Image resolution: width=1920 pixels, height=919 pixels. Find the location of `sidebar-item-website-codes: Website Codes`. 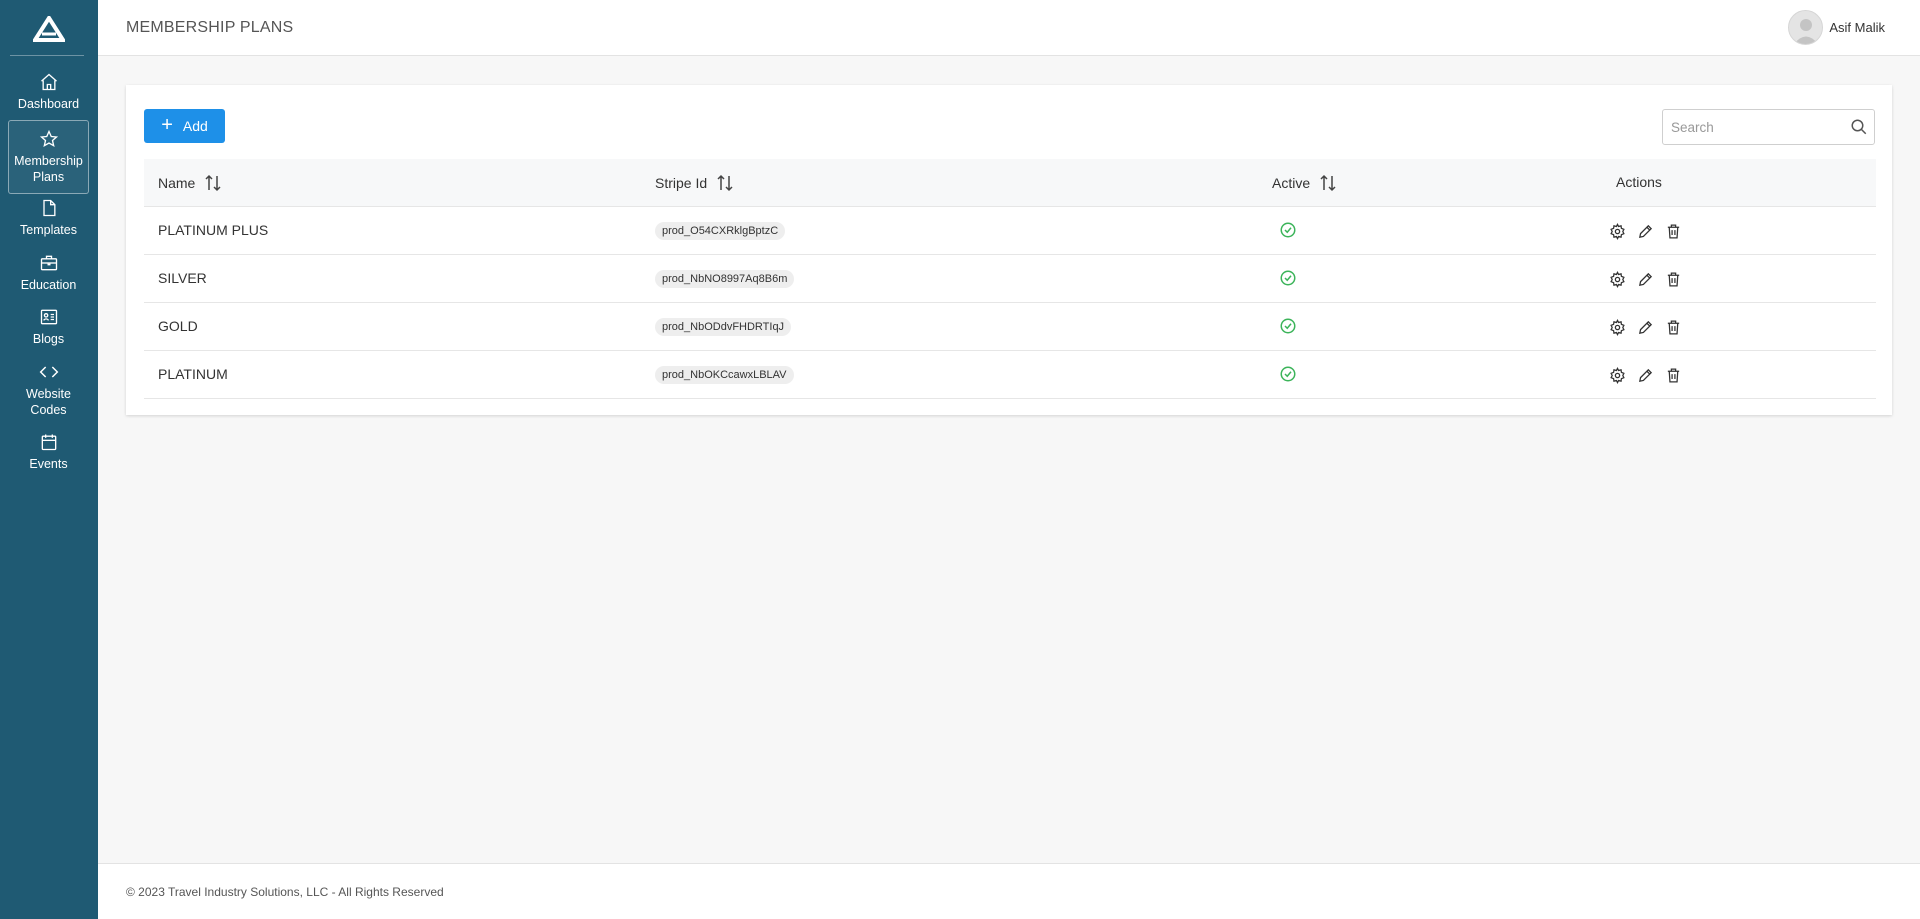

sidebar-item-website-codes: Website Codes is located at coordinates (48, 390).